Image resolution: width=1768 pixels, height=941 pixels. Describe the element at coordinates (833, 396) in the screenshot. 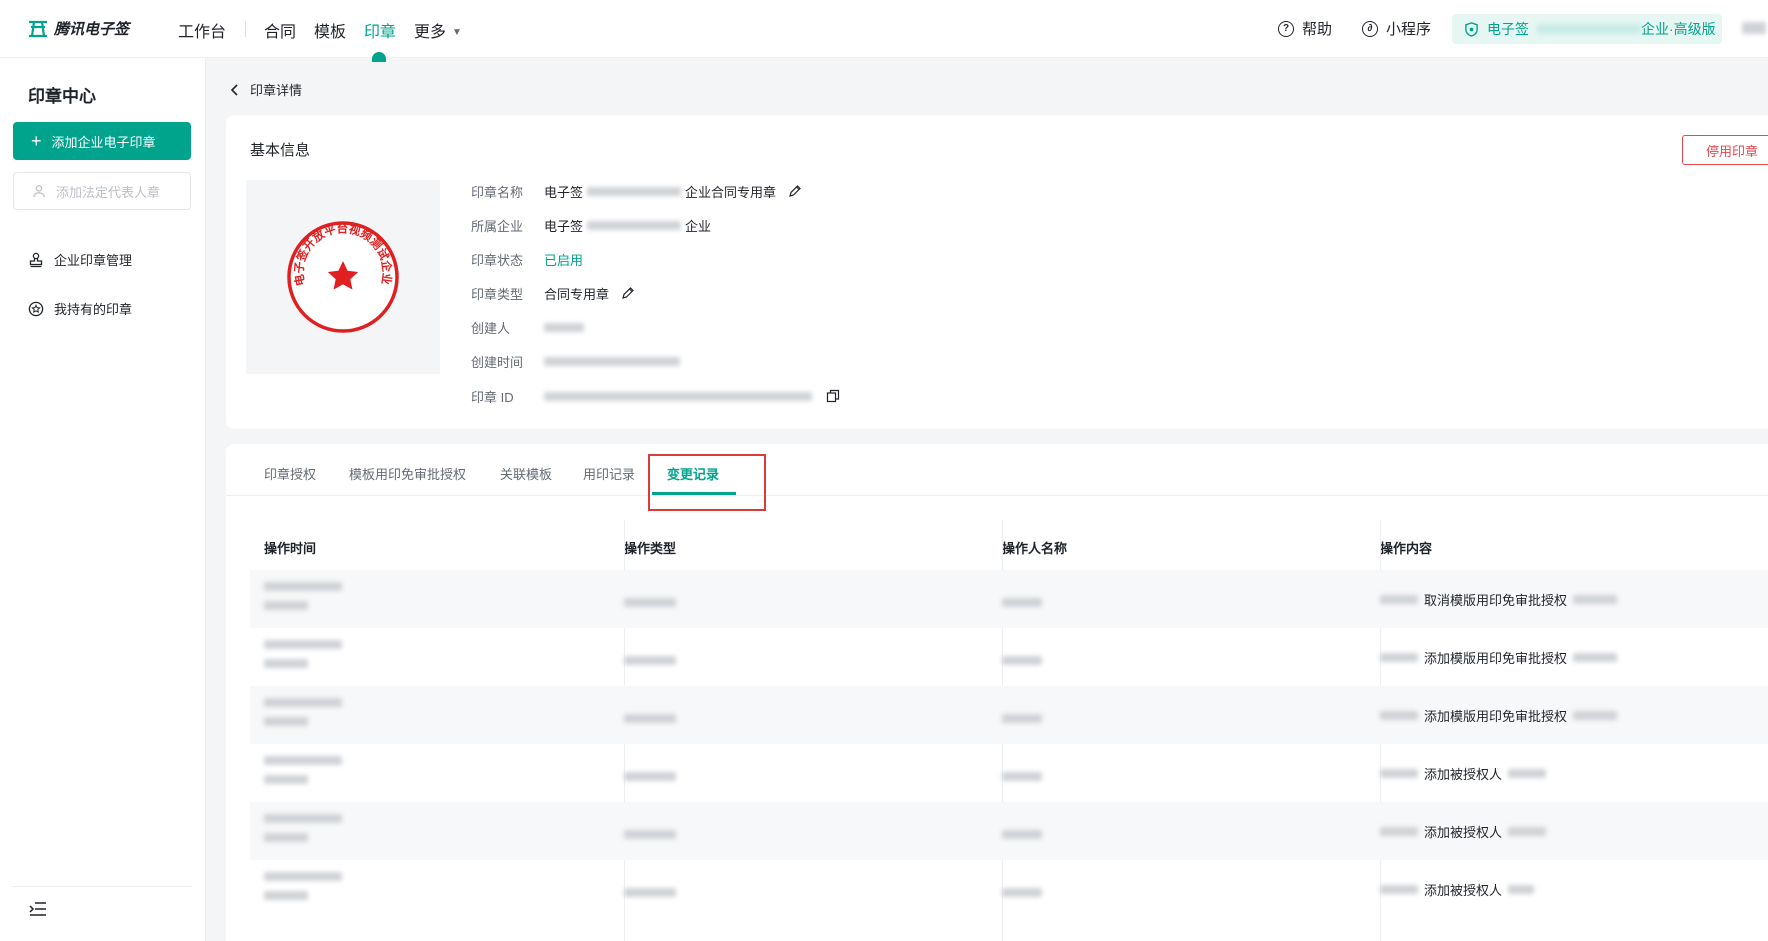

I see `copy-icon` at that location.